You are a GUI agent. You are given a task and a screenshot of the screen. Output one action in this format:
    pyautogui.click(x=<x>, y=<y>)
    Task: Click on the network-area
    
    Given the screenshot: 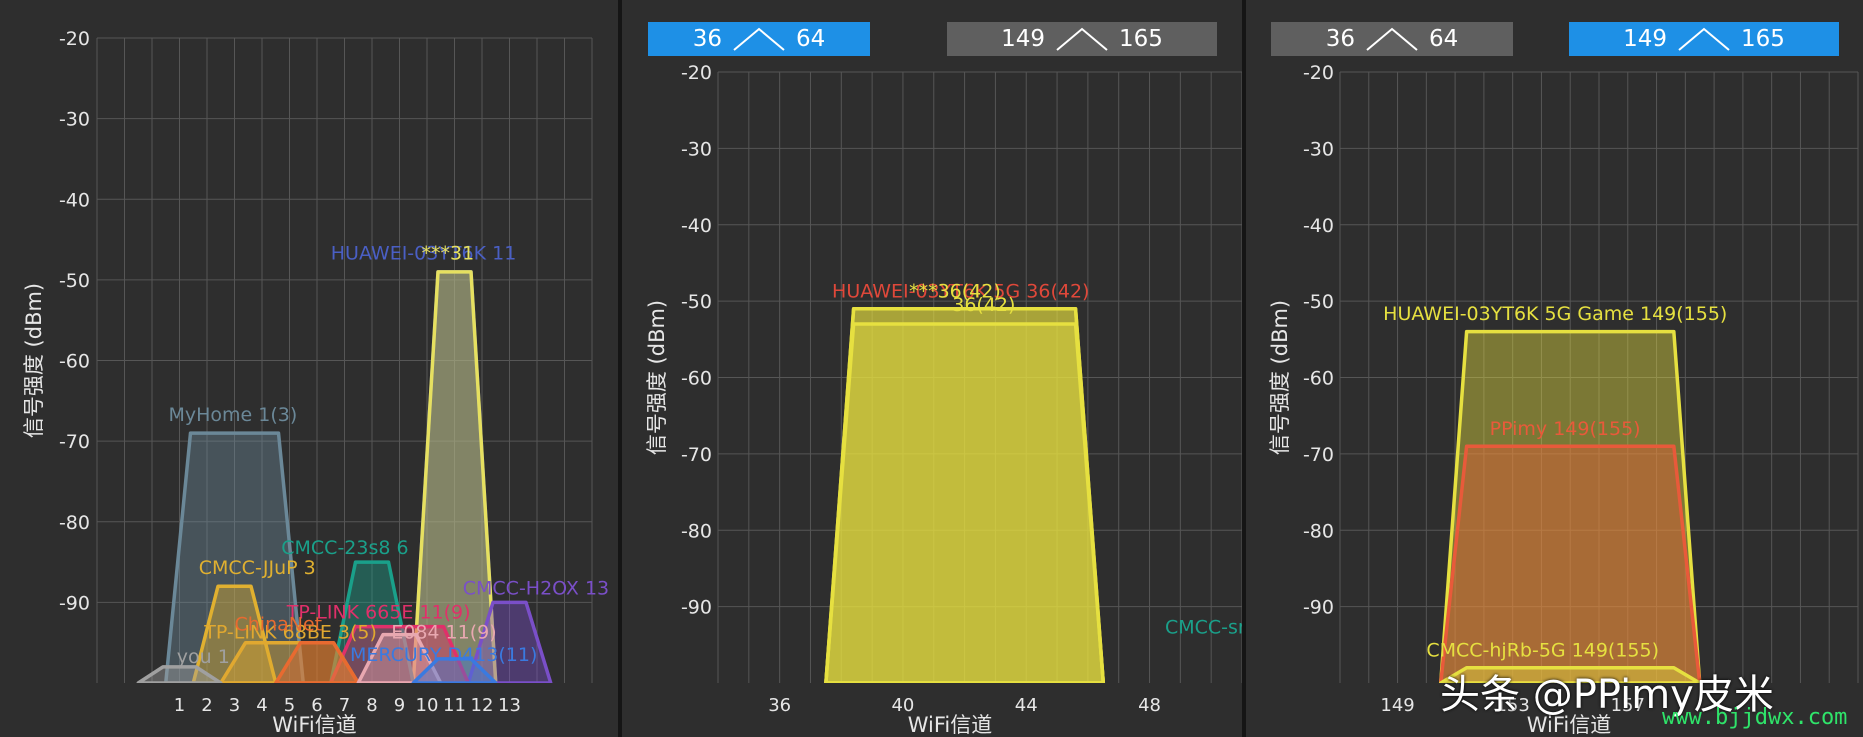 What is the action you would take?
    pyautogui.click(x=965, y=502)
    